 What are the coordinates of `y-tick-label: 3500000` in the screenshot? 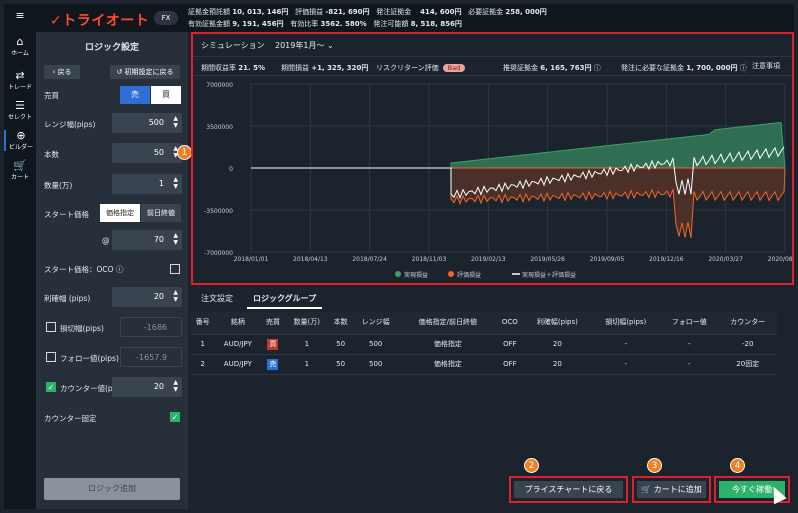 It's located at (219, 127).